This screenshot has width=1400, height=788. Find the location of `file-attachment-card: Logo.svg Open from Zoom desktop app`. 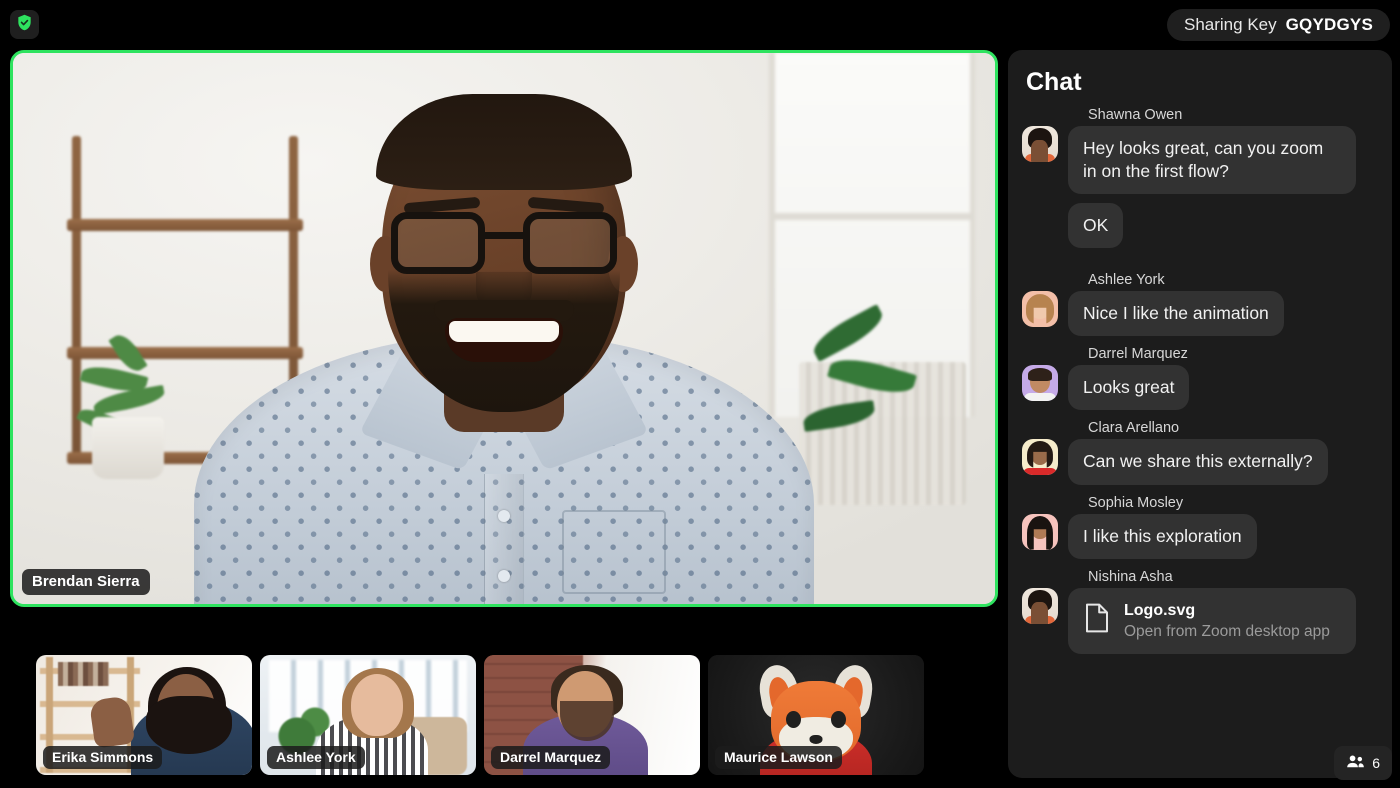

file-attachment-card: Logo.svg Open from Zoom desktop app is located at coordinates (1212, 621).